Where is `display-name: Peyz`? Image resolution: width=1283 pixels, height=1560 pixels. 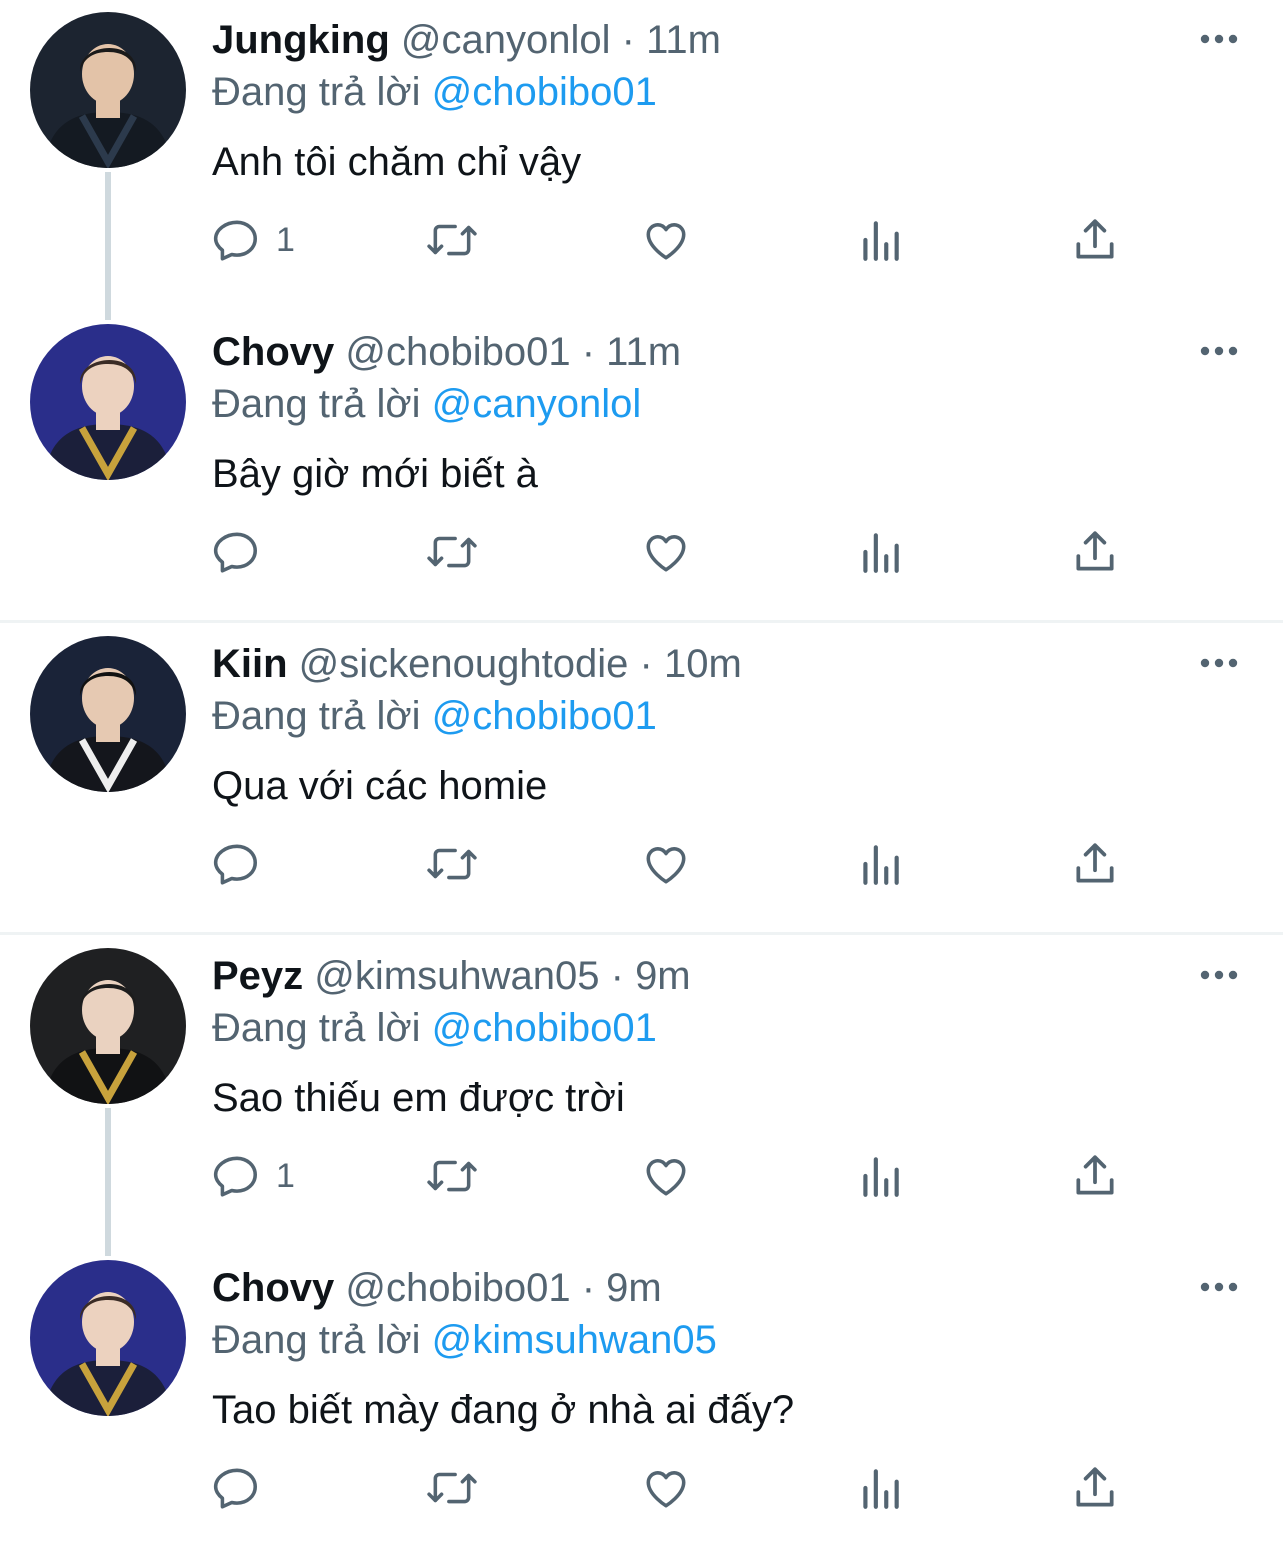
display-name: Peyz is located at coordinates (257, 976).